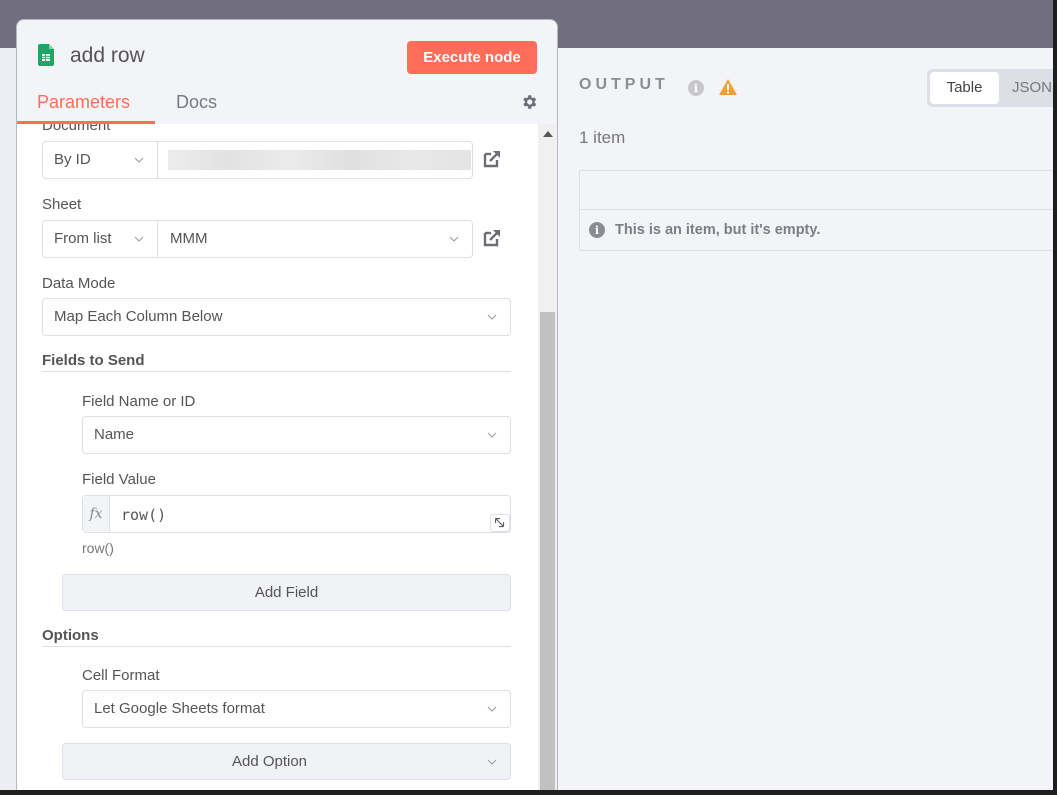 The image size is (1057, 795). Describe the element at coordinates (624, 84) in the screenshot. I see `output-title: OUTPUT` at that location.